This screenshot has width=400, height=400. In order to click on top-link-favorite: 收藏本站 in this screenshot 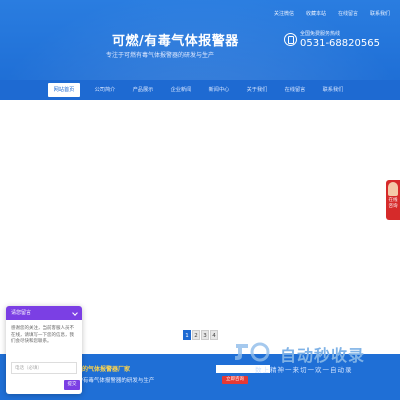, I will do `click(316, 13)`.